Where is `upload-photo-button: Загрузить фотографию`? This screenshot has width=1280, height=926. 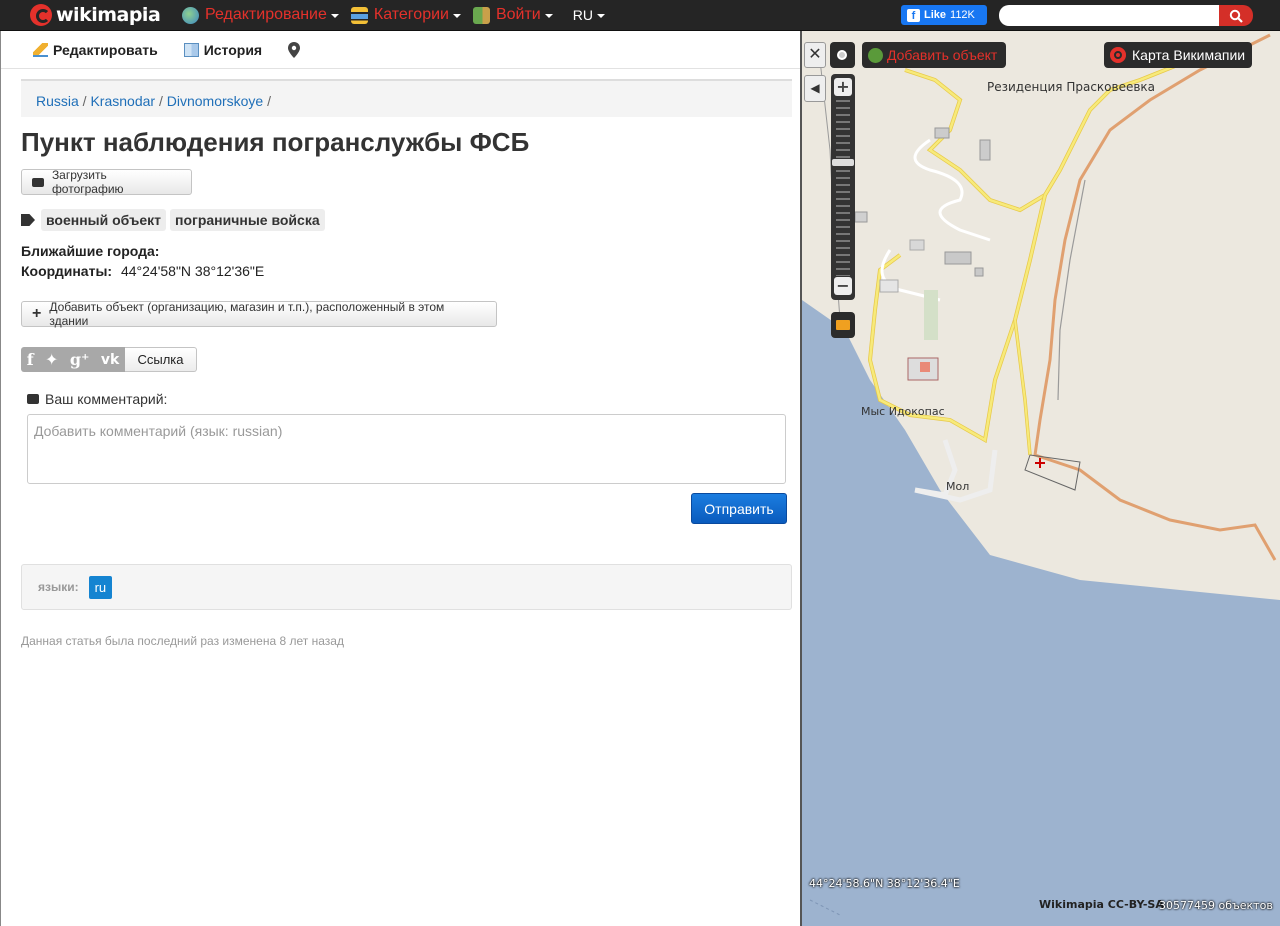
upload-photo-button: Загрузить фотографию is located at coordinates (106, 182).